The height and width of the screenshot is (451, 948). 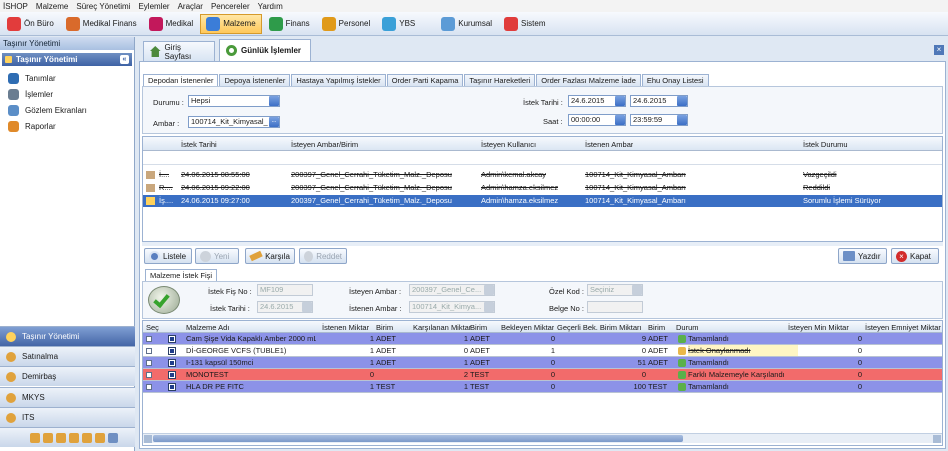 I want to click on date-to-field: 24.6.2015, so click(x=659, y=101).